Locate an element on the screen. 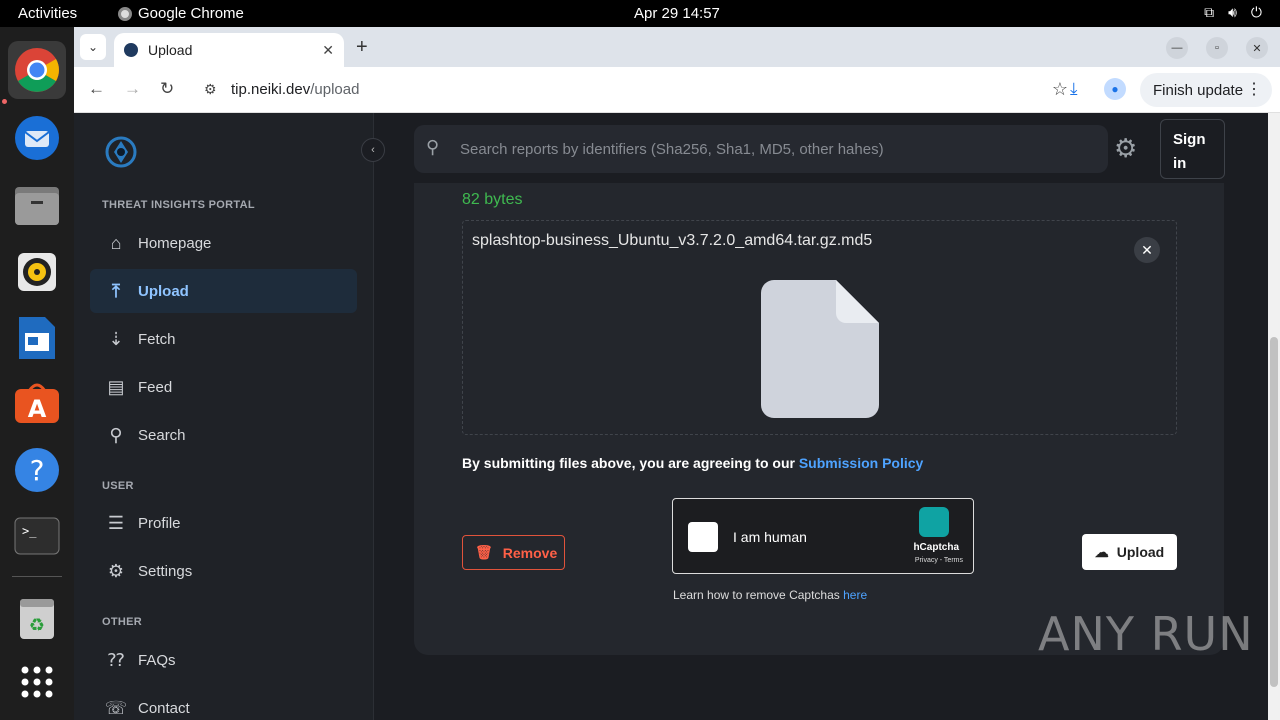 Image resolution: width=1280 pixels, height=720 pixels. bookmark-star-icon: ☆ is located at coordinates (1060, 89).